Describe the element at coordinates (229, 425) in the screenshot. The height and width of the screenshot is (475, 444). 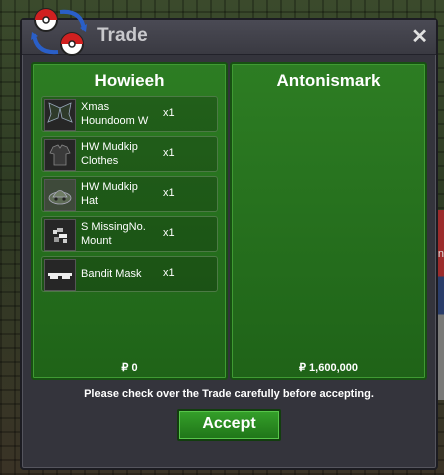
I see `accept-button: Accept` at that location.